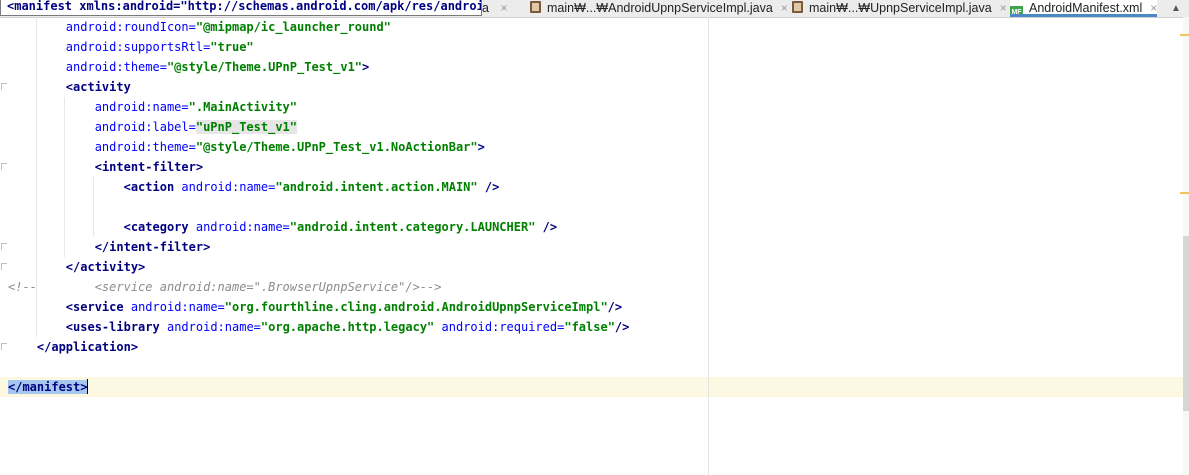  I want to click on xml-value: "@style/Theme.UPnP_Test_v1.NoActionBar", so click(336, 147).